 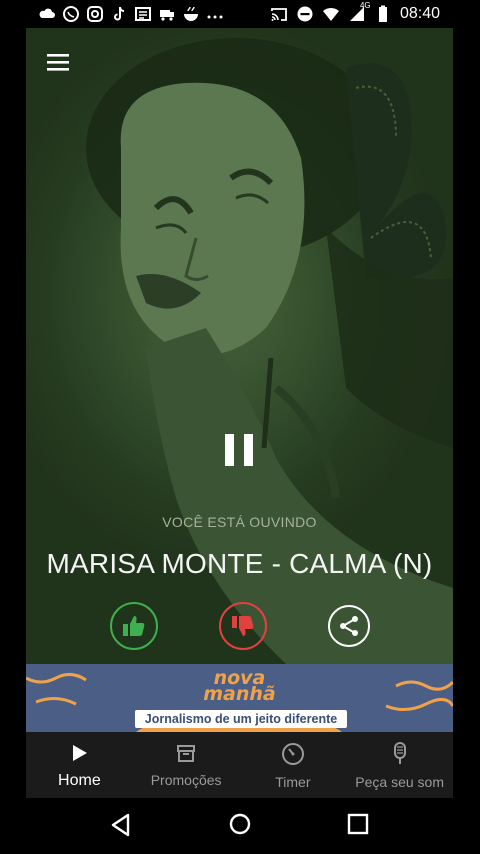 What do you see at coordinates (80, 753) in the screenshot?
I see `play-icon` at bounding box center [80, 753].